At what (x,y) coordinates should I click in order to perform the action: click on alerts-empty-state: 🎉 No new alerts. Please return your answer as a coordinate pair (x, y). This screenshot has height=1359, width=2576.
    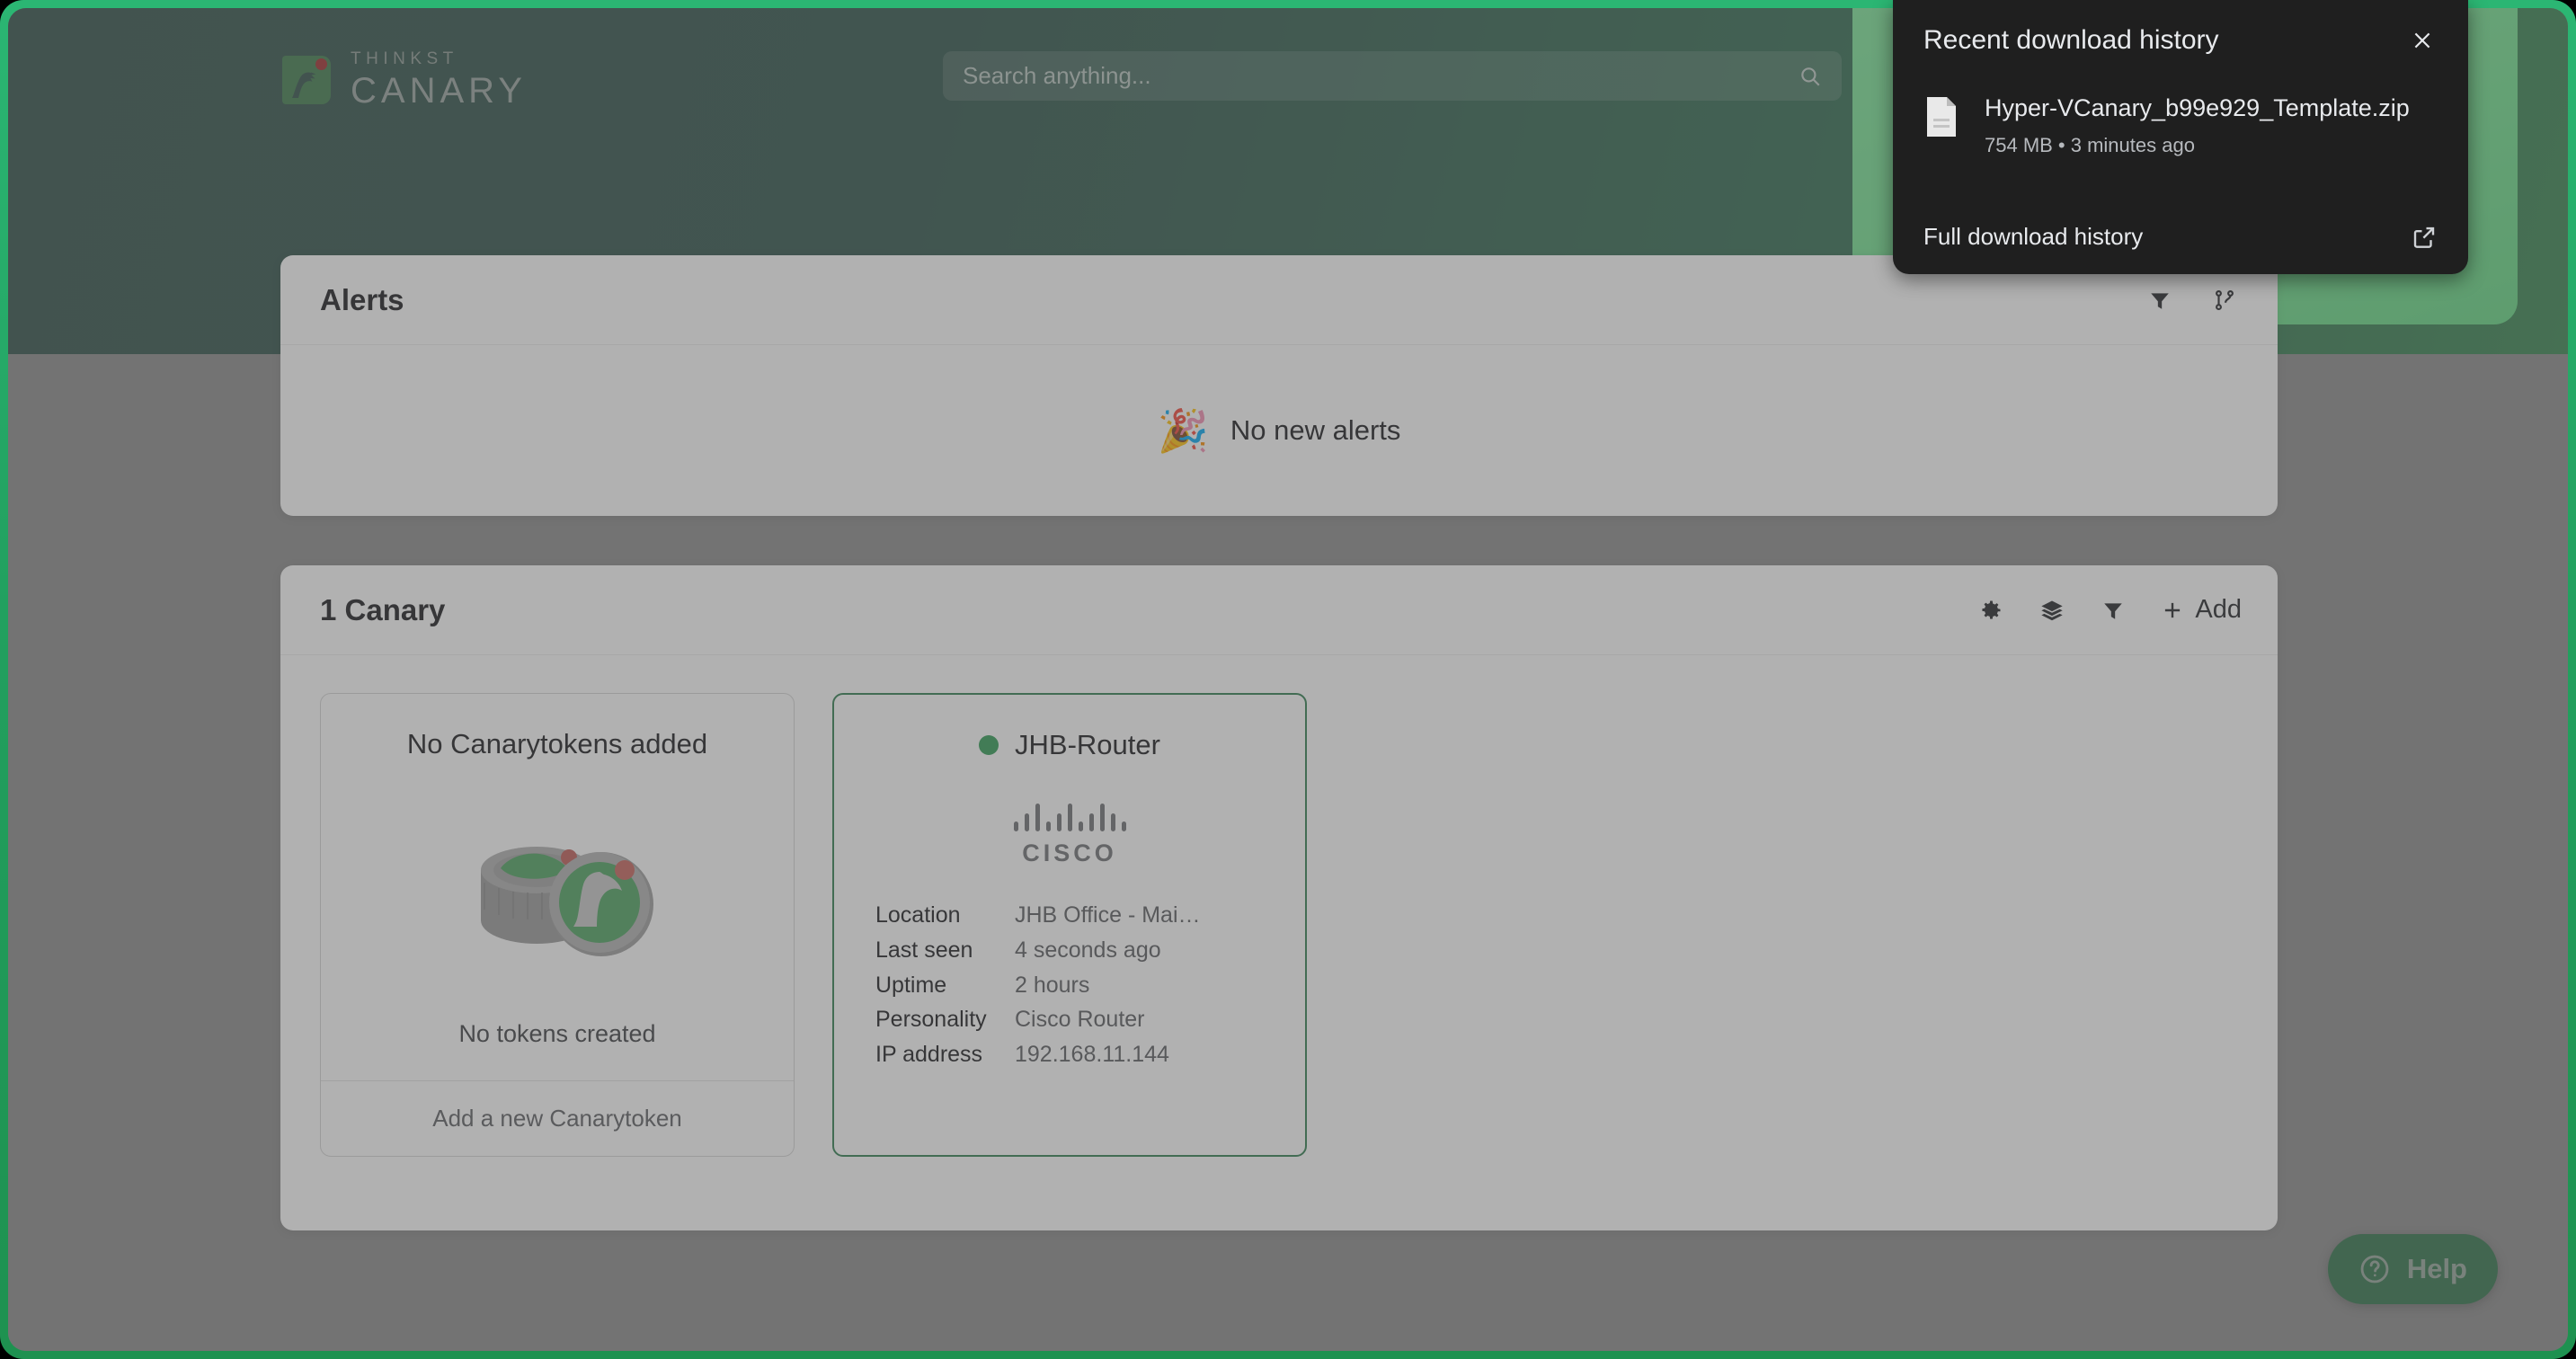
    Looking at the image, I should click on (1279, 430).